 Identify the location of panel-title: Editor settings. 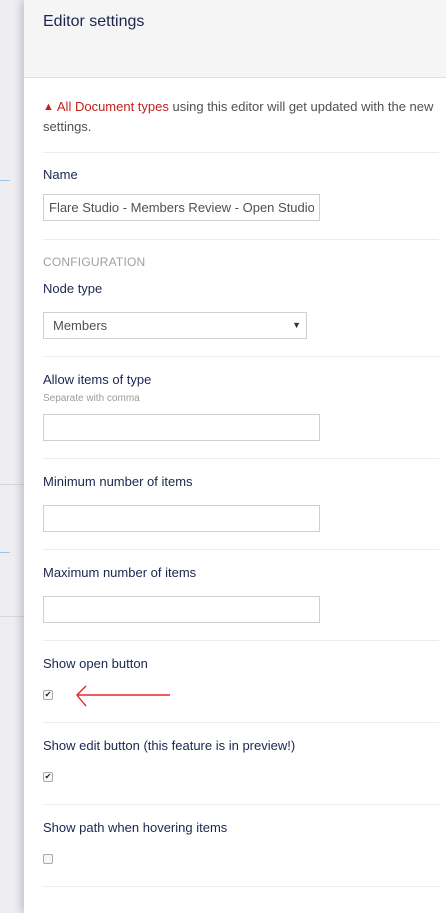
(94, 21).